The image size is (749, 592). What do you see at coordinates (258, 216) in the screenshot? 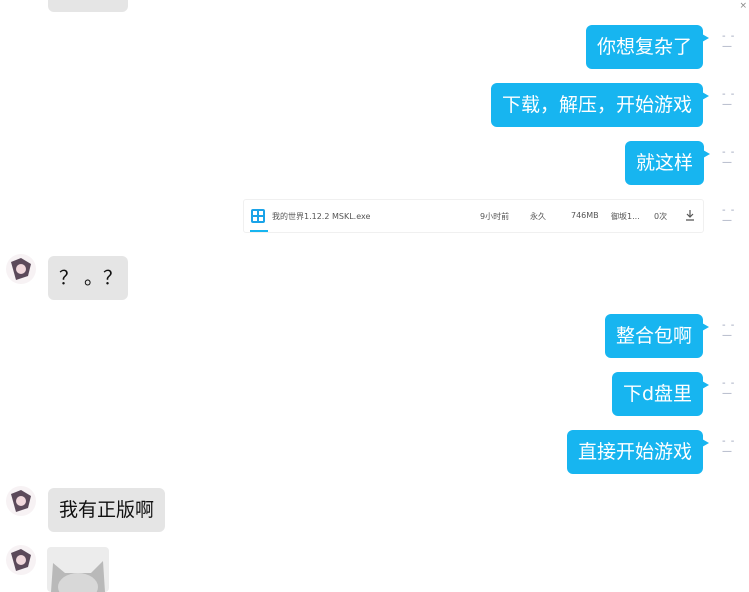
I see `file-type-icon` at bounding box center [258, 216].